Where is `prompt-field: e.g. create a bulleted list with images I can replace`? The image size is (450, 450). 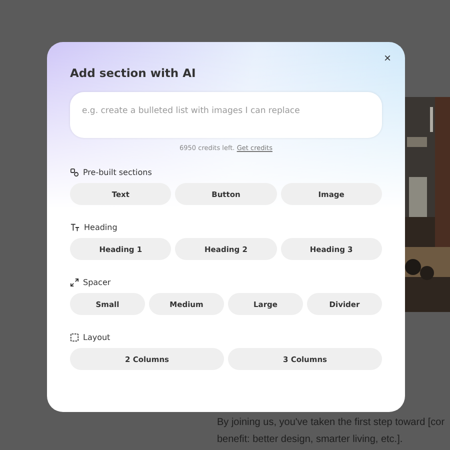
prompt-field: e.g. create a bulleted list with images I can replace is located at coordinates (226, 115).